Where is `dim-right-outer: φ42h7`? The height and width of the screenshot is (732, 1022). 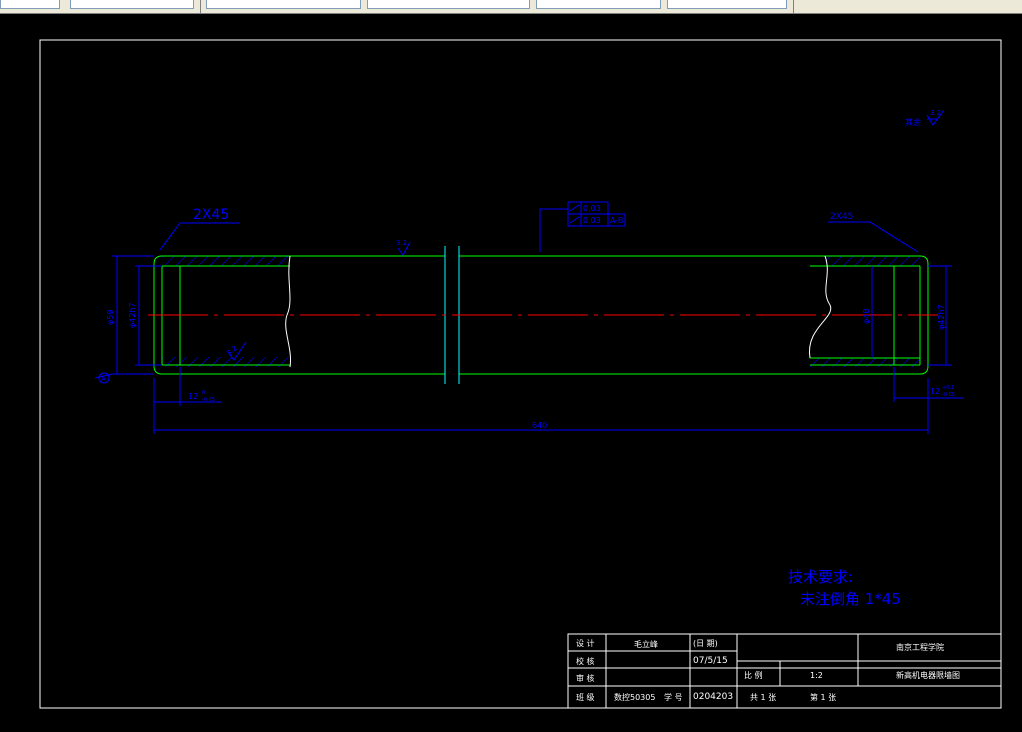
dim-right-outer: φ42h7 is located at coordinates (941, 317).